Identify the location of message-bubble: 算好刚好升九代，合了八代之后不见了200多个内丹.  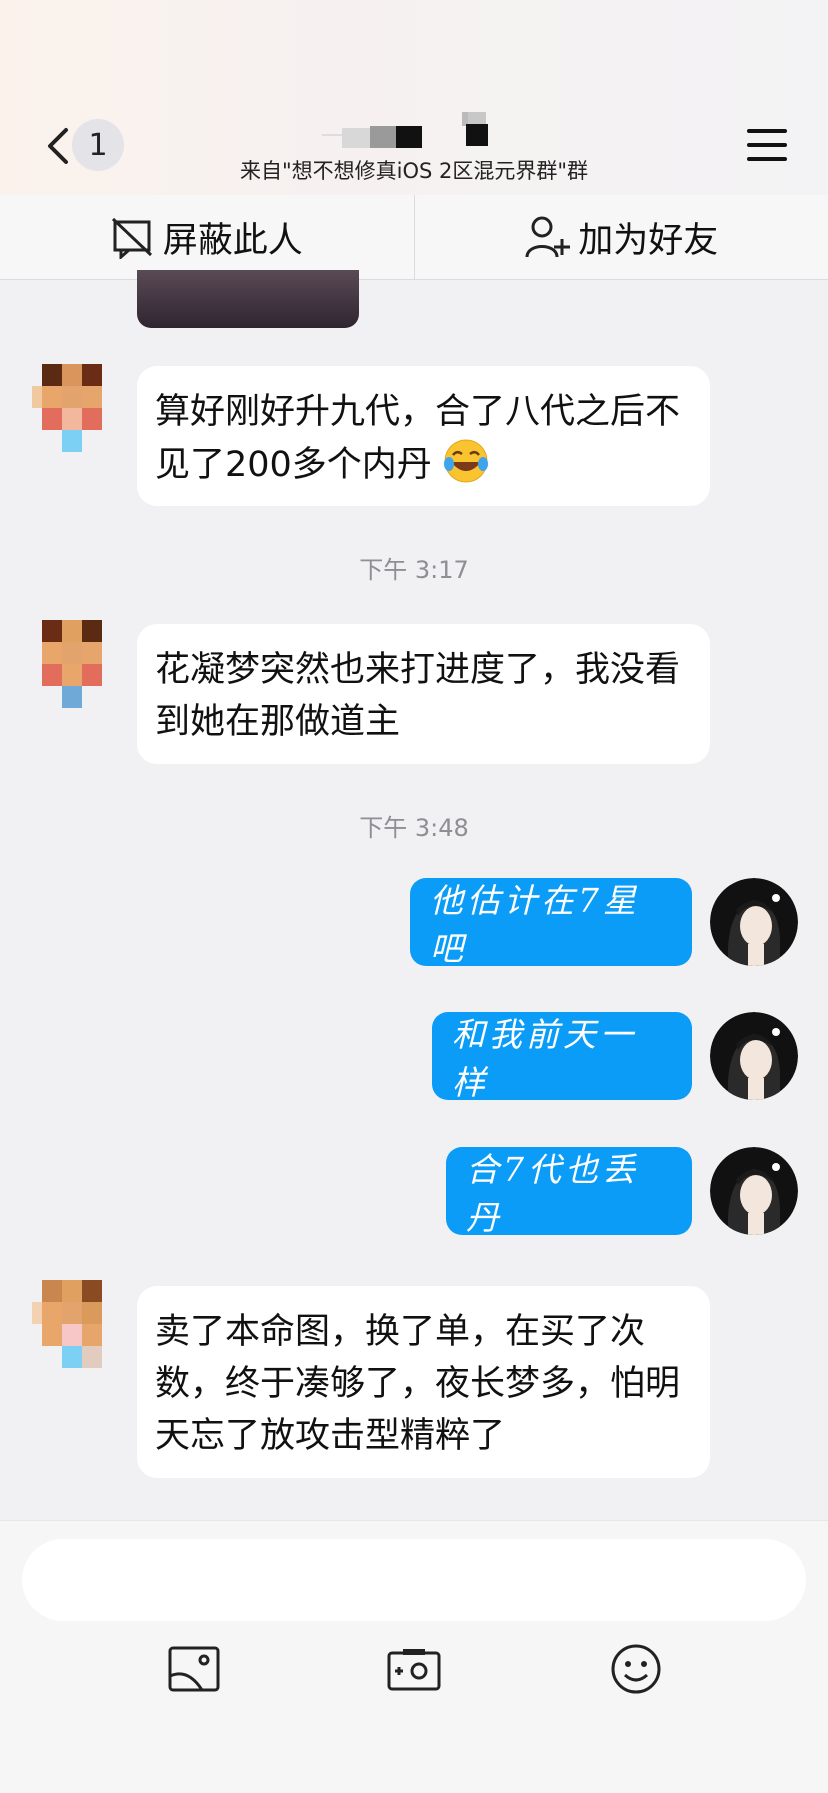
(423, 436).